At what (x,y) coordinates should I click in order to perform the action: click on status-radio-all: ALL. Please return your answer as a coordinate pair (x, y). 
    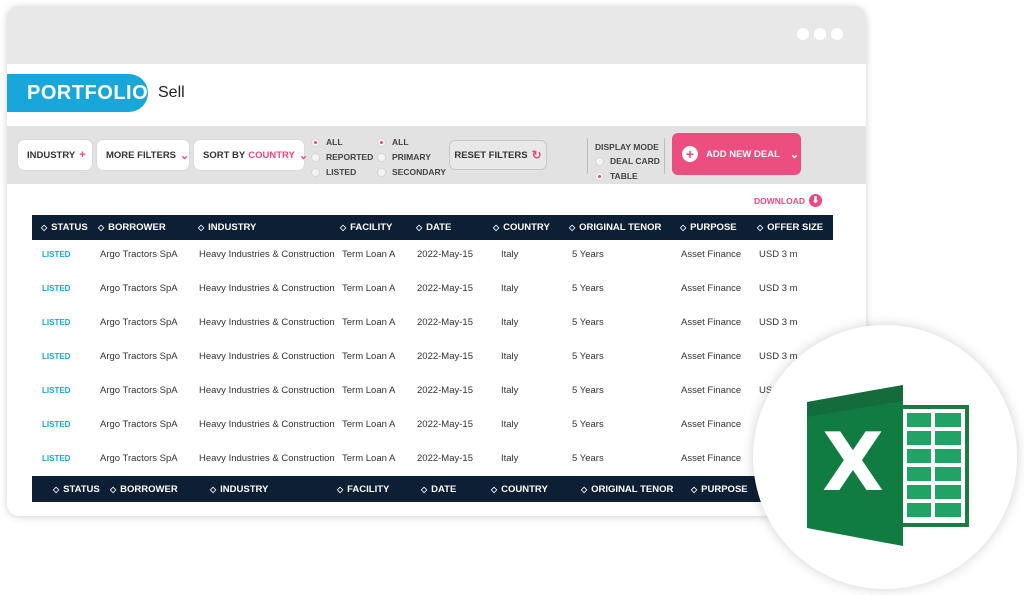
    Looking at the image, I should click on (342, 142).